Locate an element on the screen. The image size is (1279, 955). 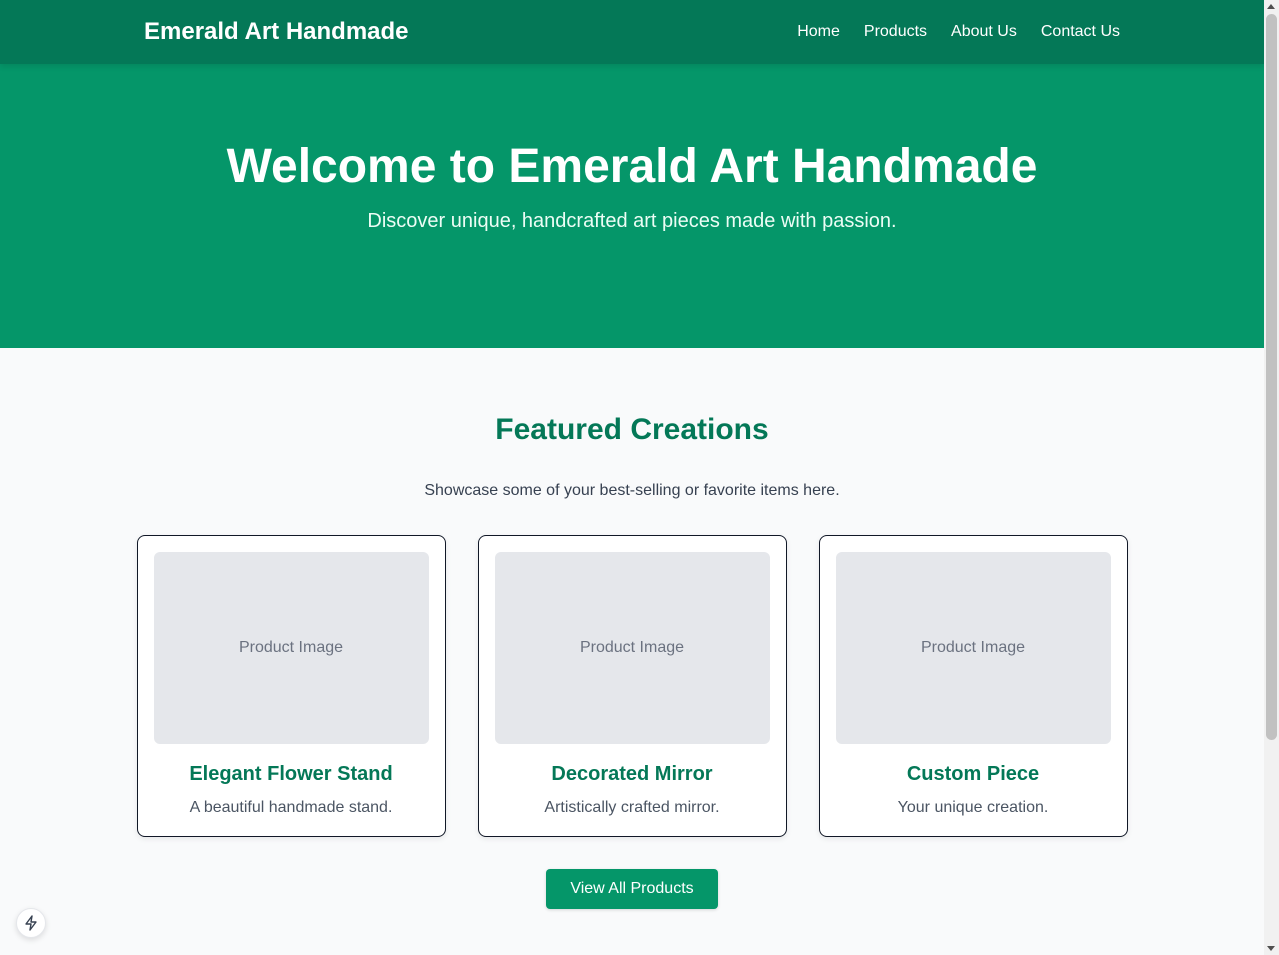
nav-link-about-us: About Us is located at coordinates (984, 32).